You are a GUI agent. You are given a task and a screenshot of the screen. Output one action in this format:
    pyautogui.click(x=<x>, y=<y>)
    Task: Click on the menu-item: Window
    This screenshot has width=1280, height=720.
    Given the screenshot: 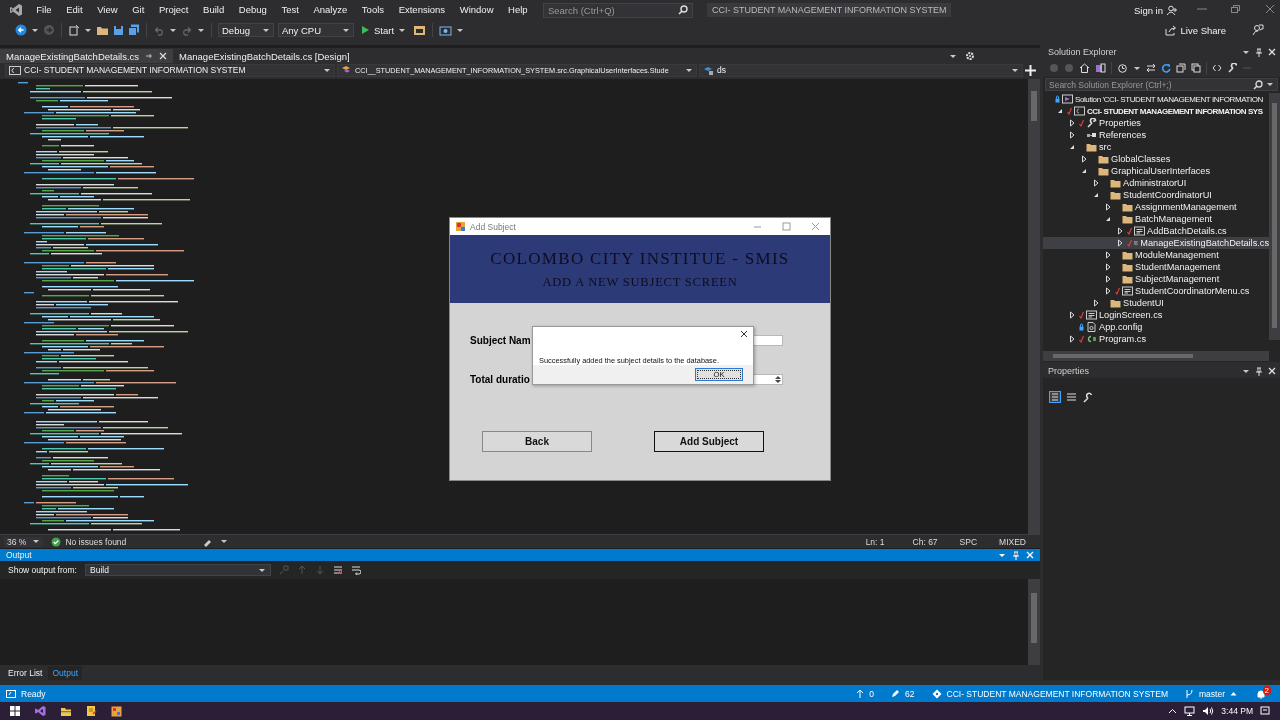 What is the action you would take?
    pyautogui.click(x=476, y=10)
    